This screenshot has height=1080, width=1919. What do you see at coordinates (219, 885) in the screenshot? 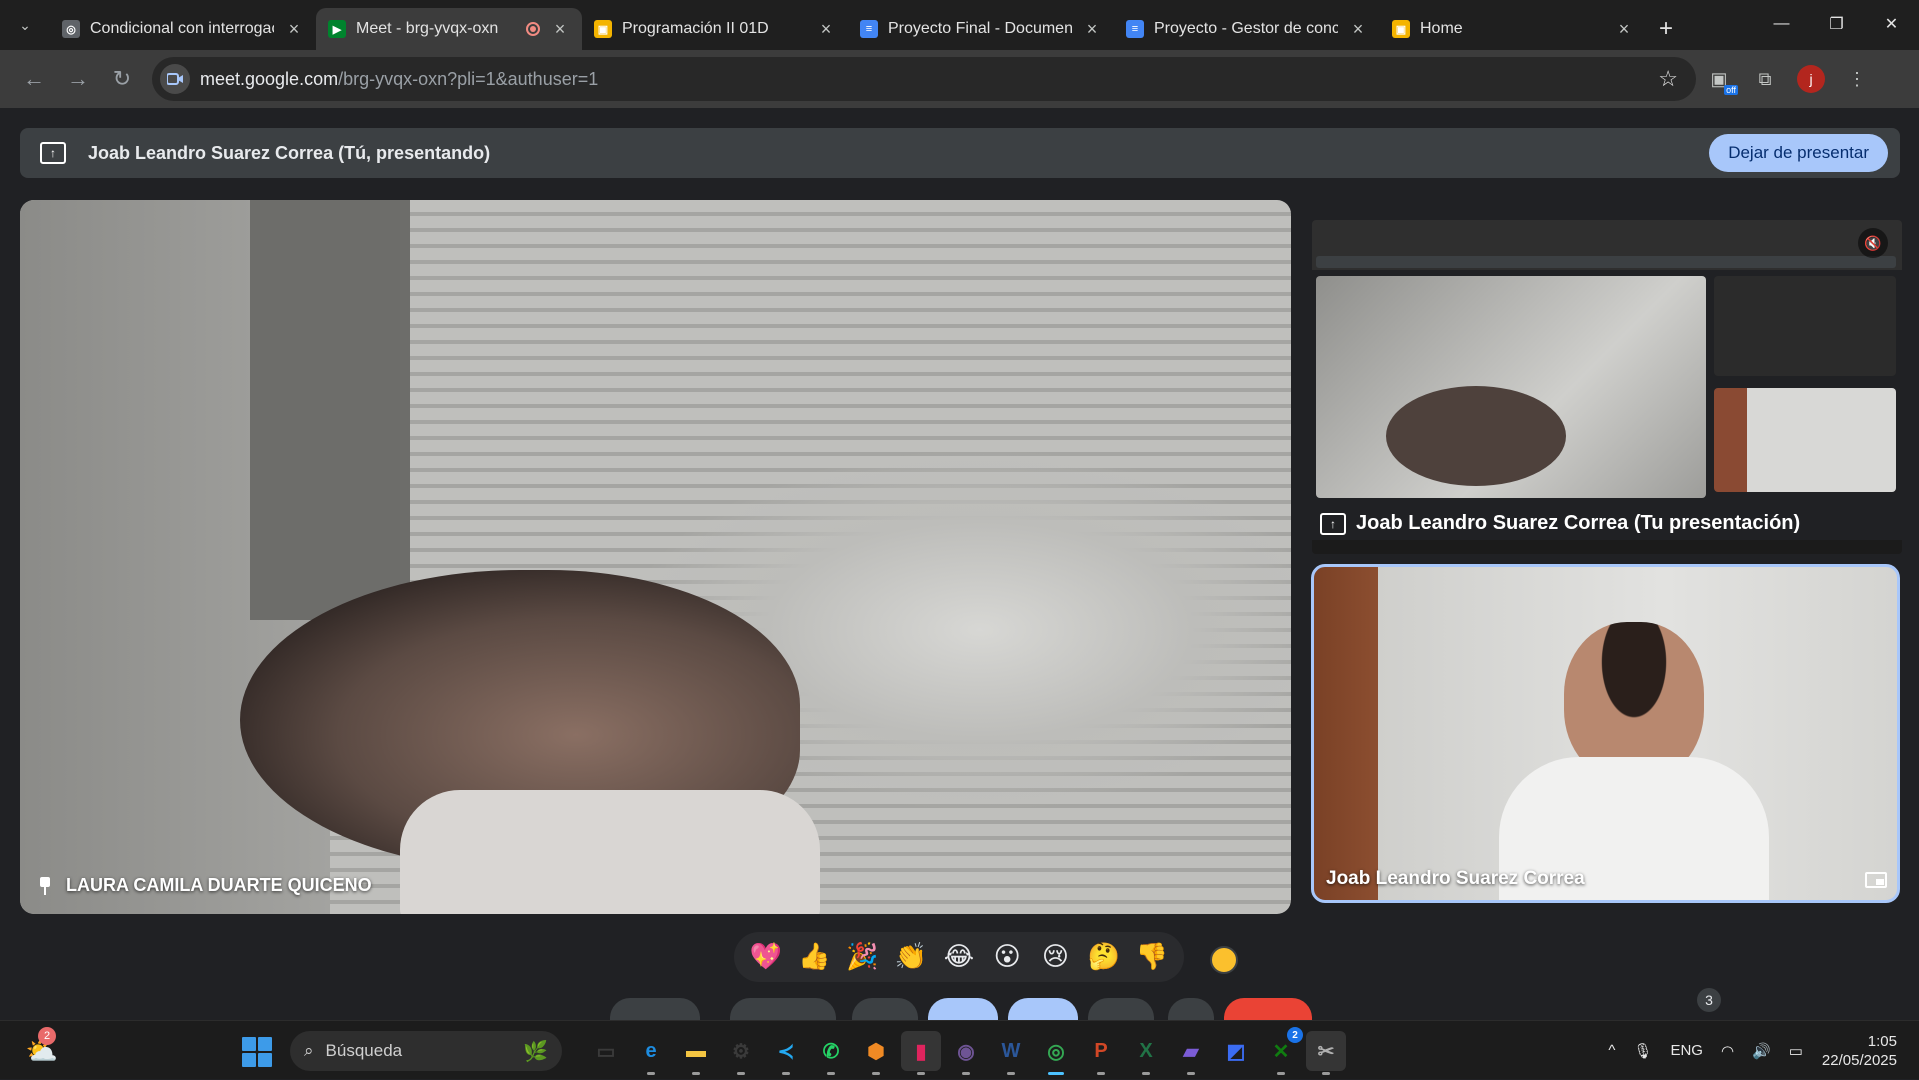
I see `participant-name: LAURA CAMILA DUARTE QUICENO` at bounding box center [219, 885].